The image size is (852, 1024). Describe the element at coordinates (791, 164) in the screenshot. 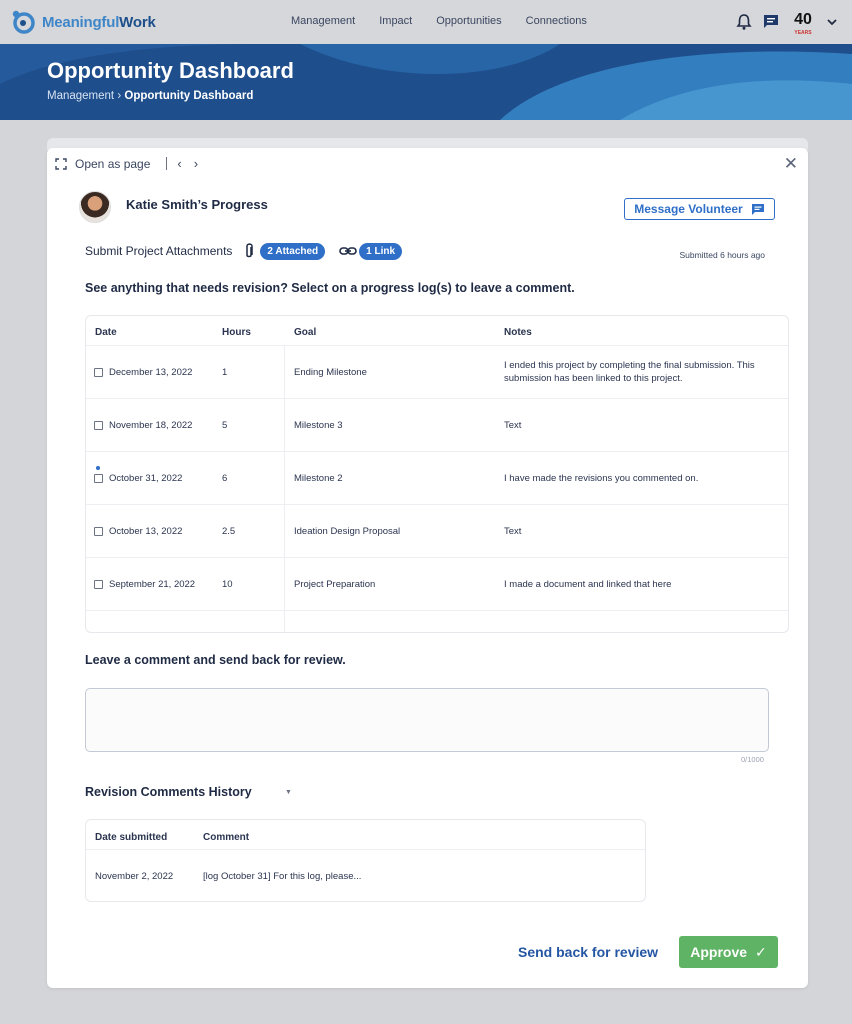

I see `close-icon: ✕` at that location.